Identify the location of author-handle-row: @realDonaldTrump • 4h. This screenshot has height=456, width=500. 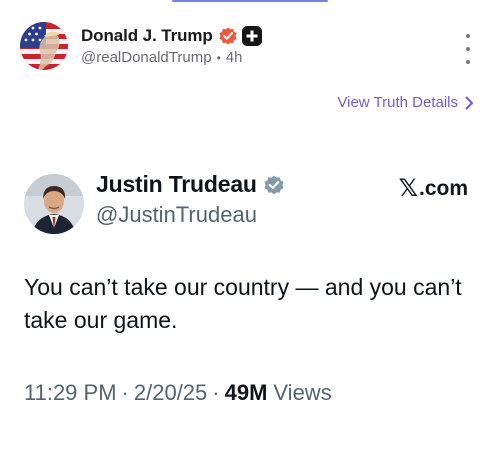
(161, 57).